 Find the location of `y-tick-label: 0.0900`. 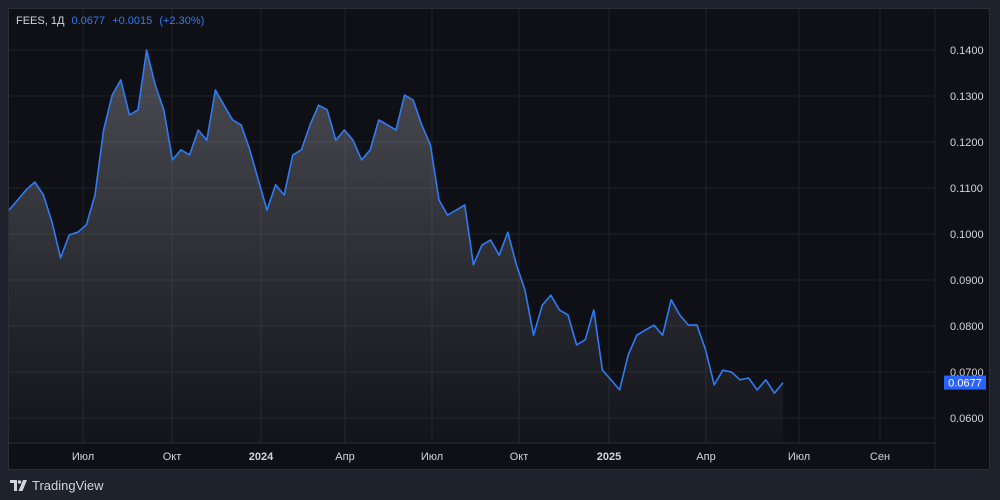

y-tick-label: 0.0900 is located at coordinates (967, 281).